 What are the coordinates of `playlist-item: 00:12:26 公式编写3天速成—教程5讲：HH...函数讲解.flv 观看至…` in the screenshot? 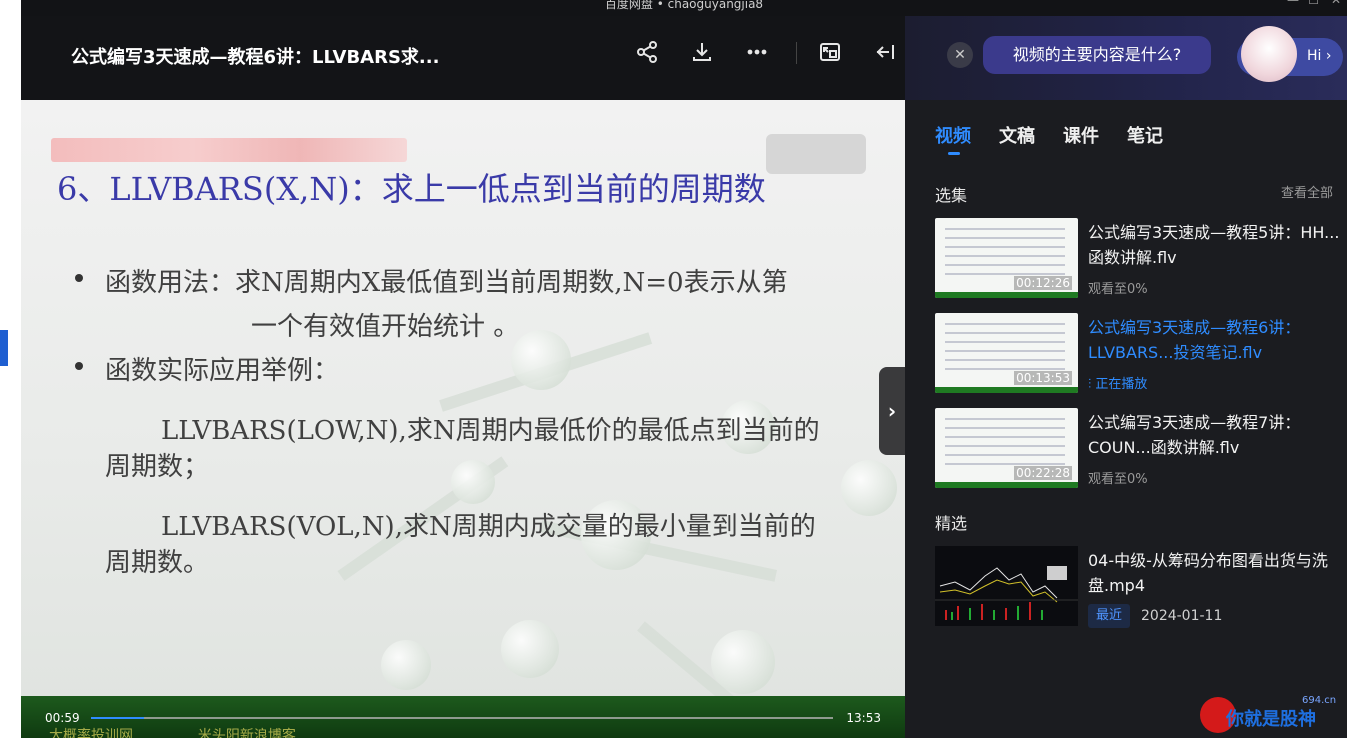 It's located at (1140, 258).